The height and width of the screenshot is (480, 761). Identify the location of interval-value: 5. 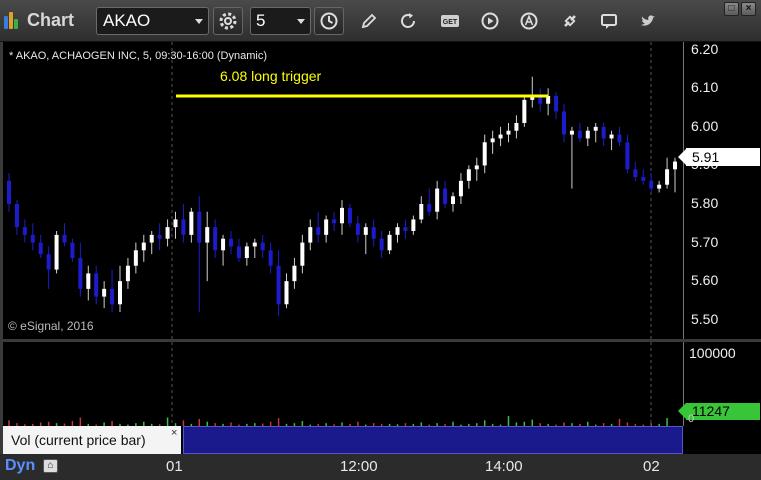
(261, 20).